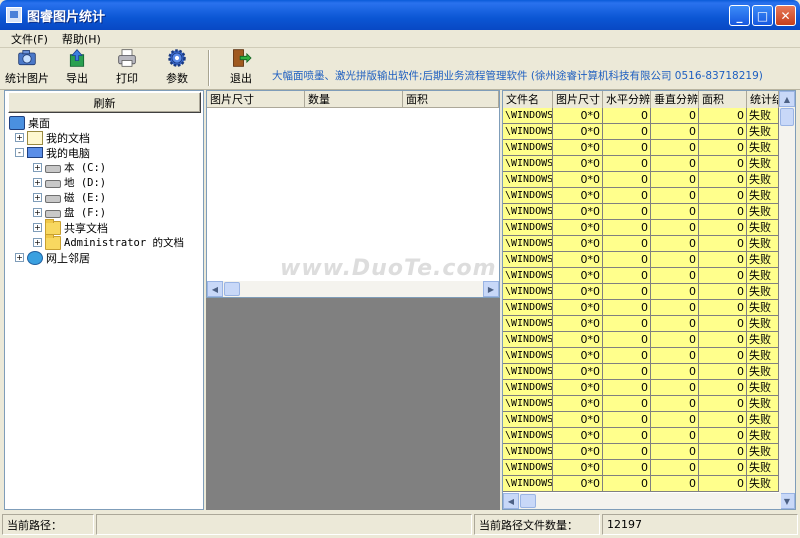 This screenshot has width=800, height=538. Describe the element at coordinates (723, 99) in the screenshot. I see `grid-column-header: 面积` at that location.